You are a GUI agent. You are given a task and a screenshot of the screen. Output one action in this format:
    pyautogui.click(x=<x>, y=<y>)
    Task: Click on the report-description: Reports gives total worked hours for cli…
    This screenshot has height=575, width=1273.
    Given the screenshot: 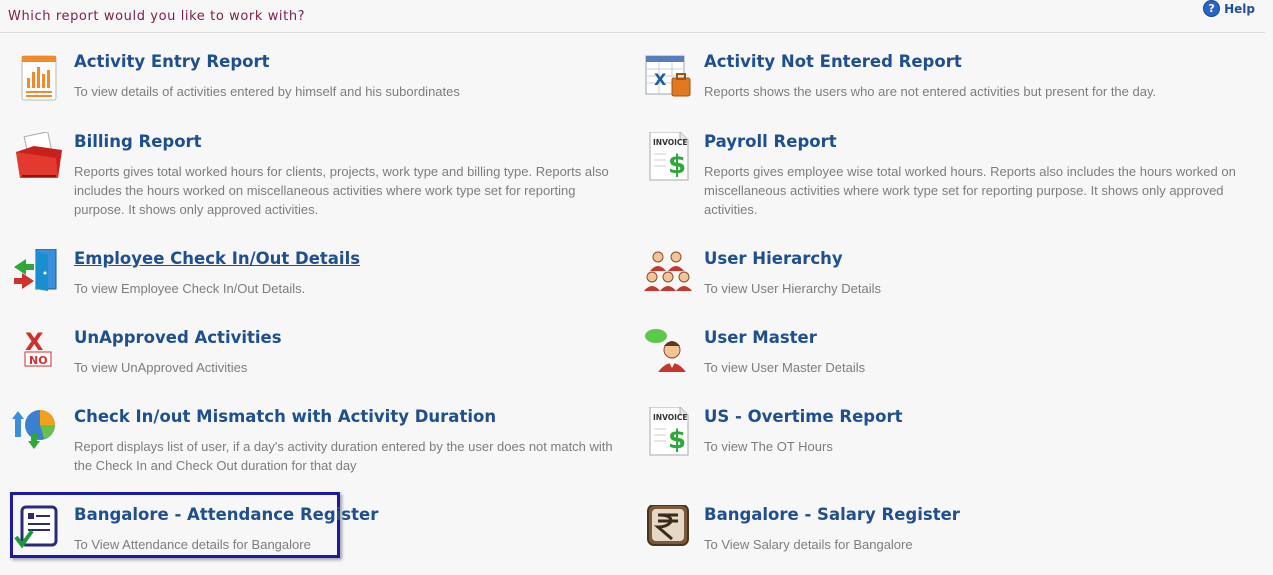 What is the action you would take?
    pyautogui.click(x=341, y=190)
    